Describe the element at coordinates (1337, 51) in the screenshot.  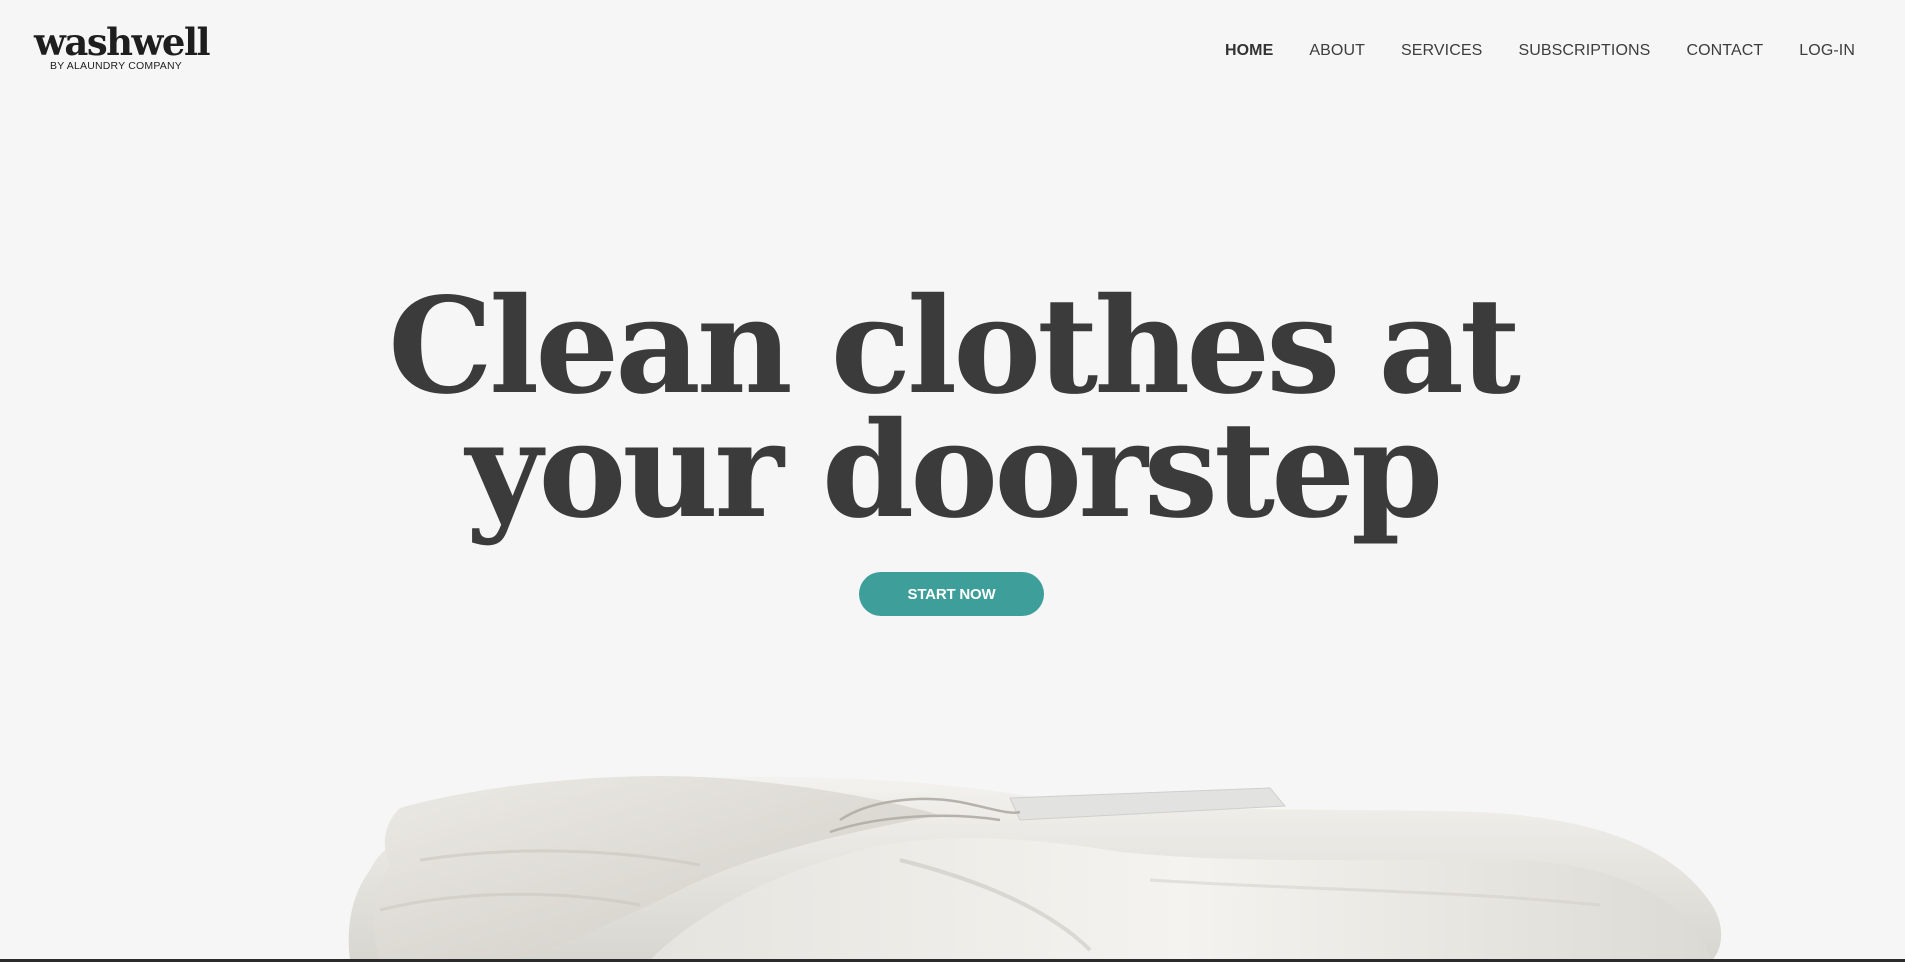
I see `nav-item-about: ABOUT` at that location.